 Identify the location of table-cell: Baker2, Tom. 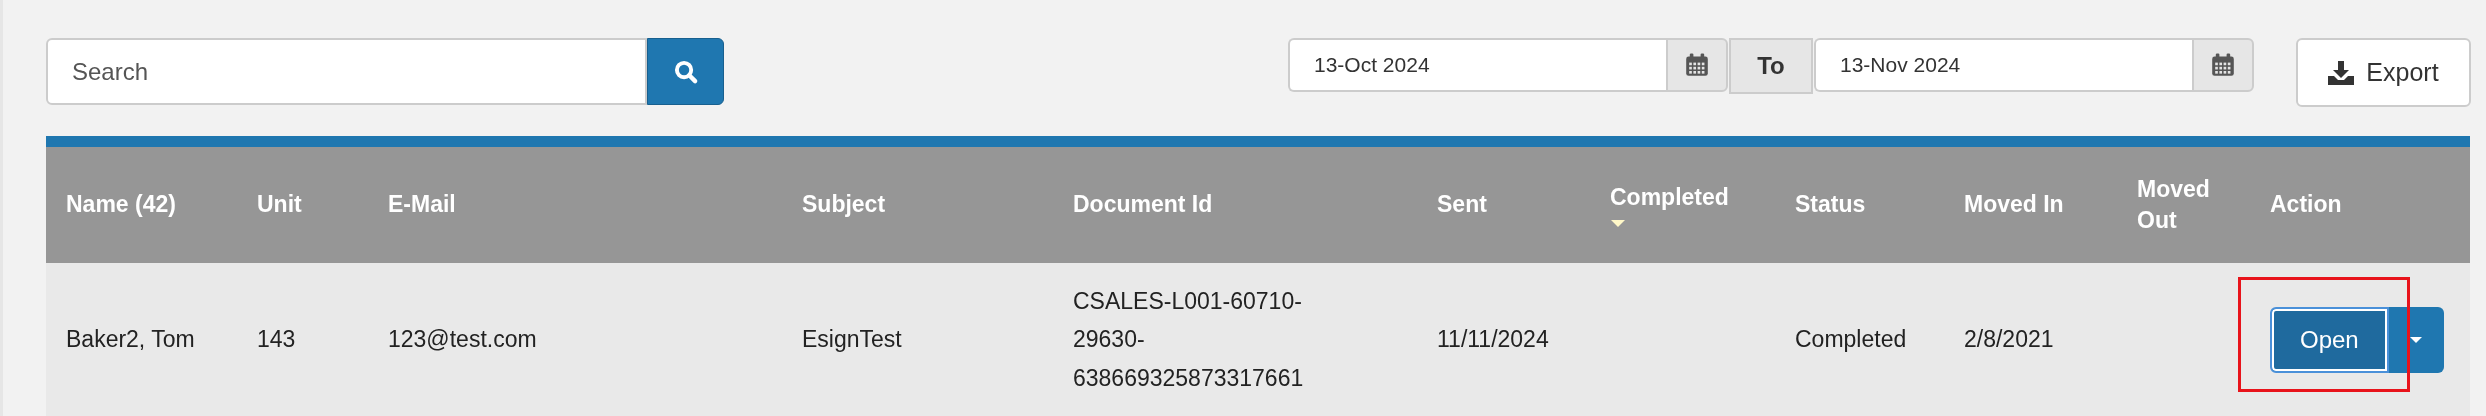
(130, 339).